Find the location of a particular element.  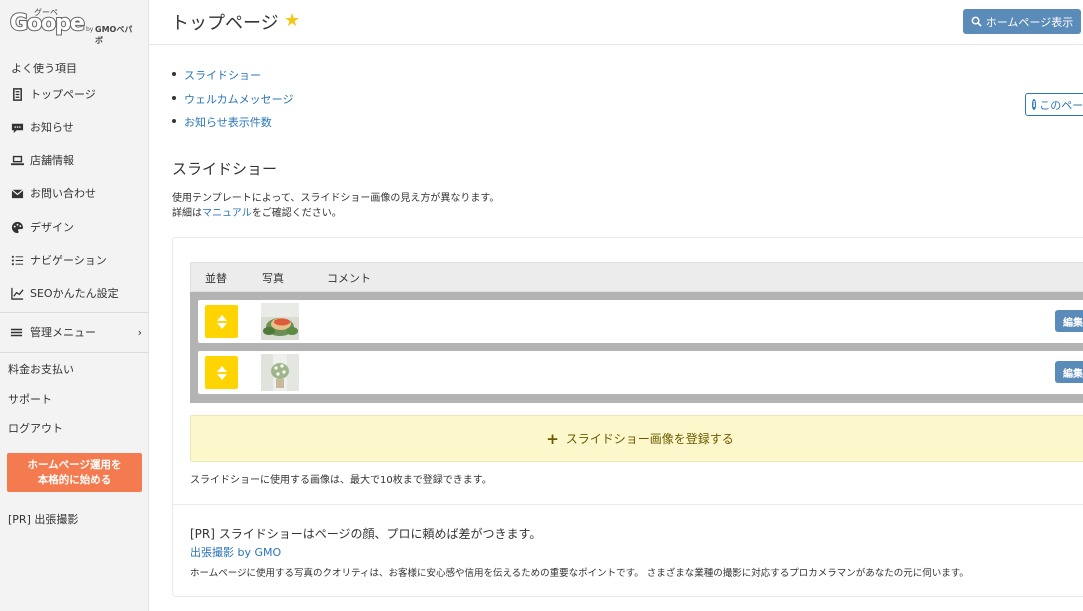

chevron-right-icon: › is located at coordinates (139, 332).